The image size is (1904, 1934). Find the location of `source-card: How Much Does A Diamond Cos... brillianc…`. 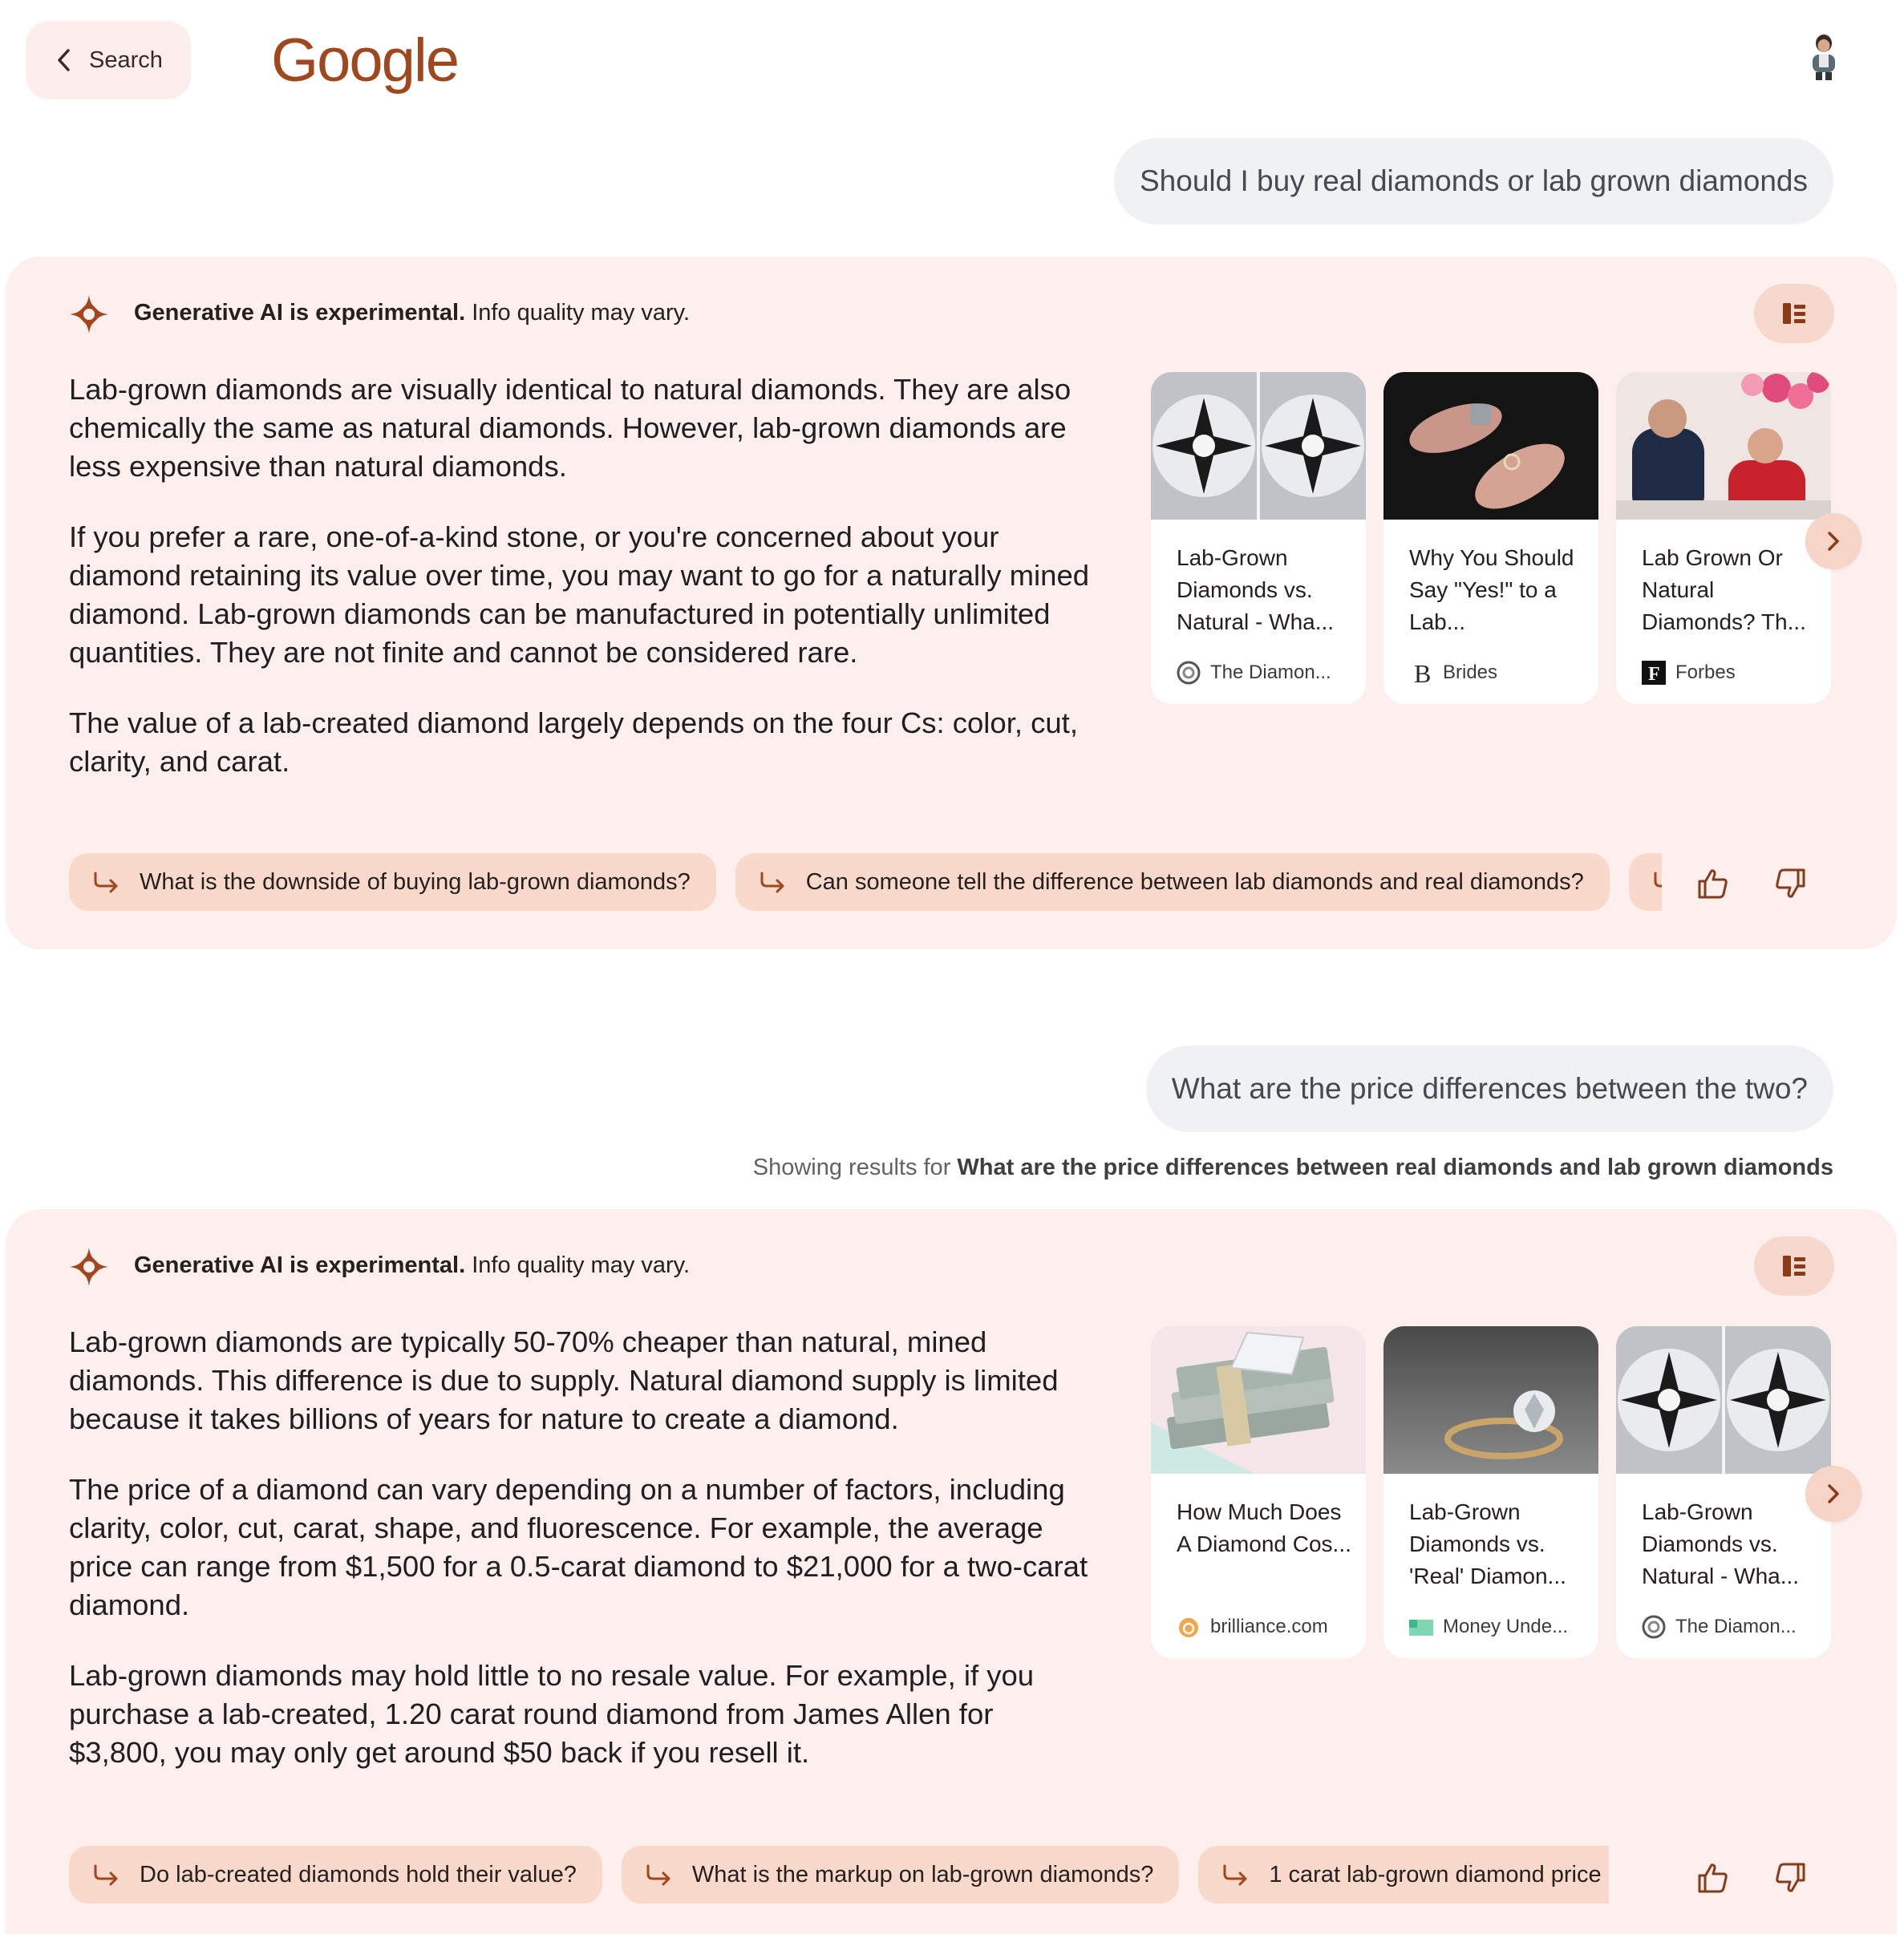

source-card: How Much Does A Diamond Cos... brillianc… is located at coordinates (1258, 1492).